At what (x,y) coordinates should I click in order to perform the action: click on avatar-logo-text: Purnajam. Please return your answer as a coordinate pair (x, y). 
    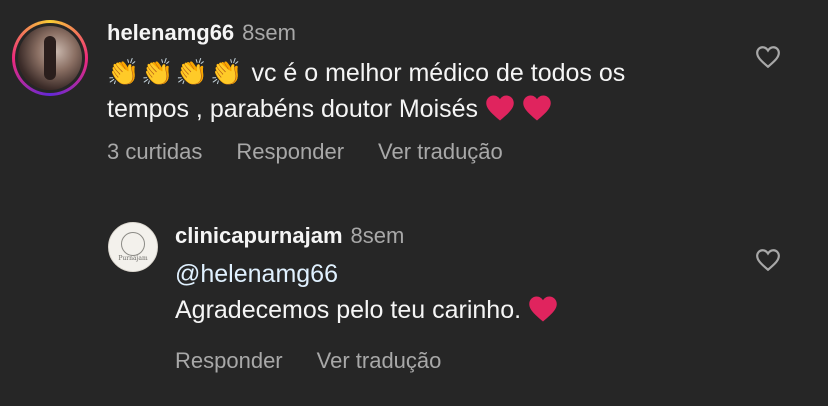
    Looking at the image, I should click on (133, 258).